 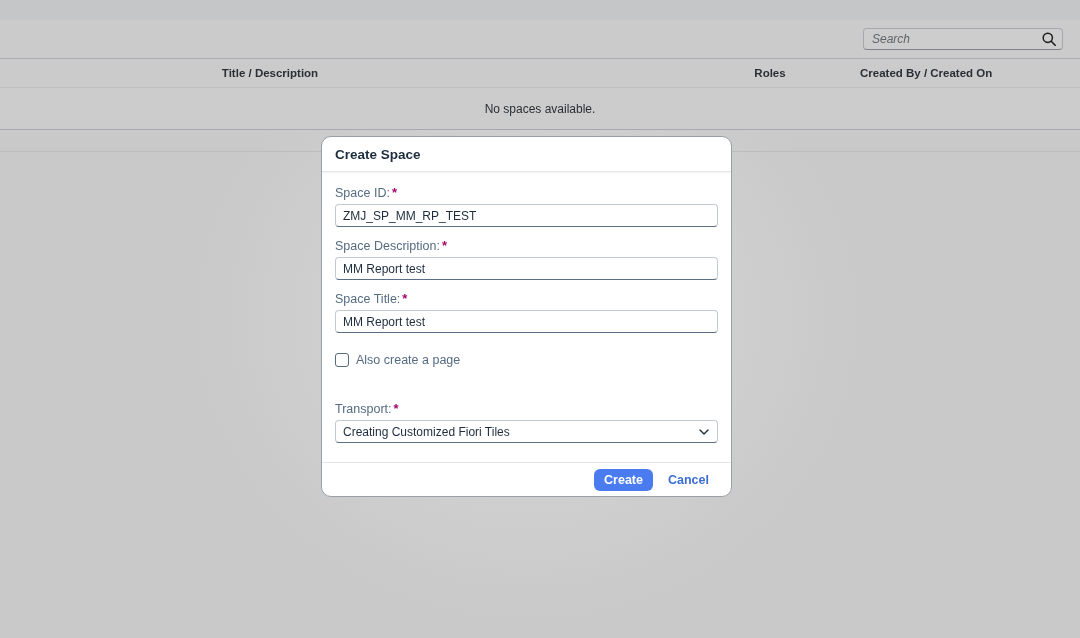 I want to click on field-label: Transport:, so click(x=363, y=408).